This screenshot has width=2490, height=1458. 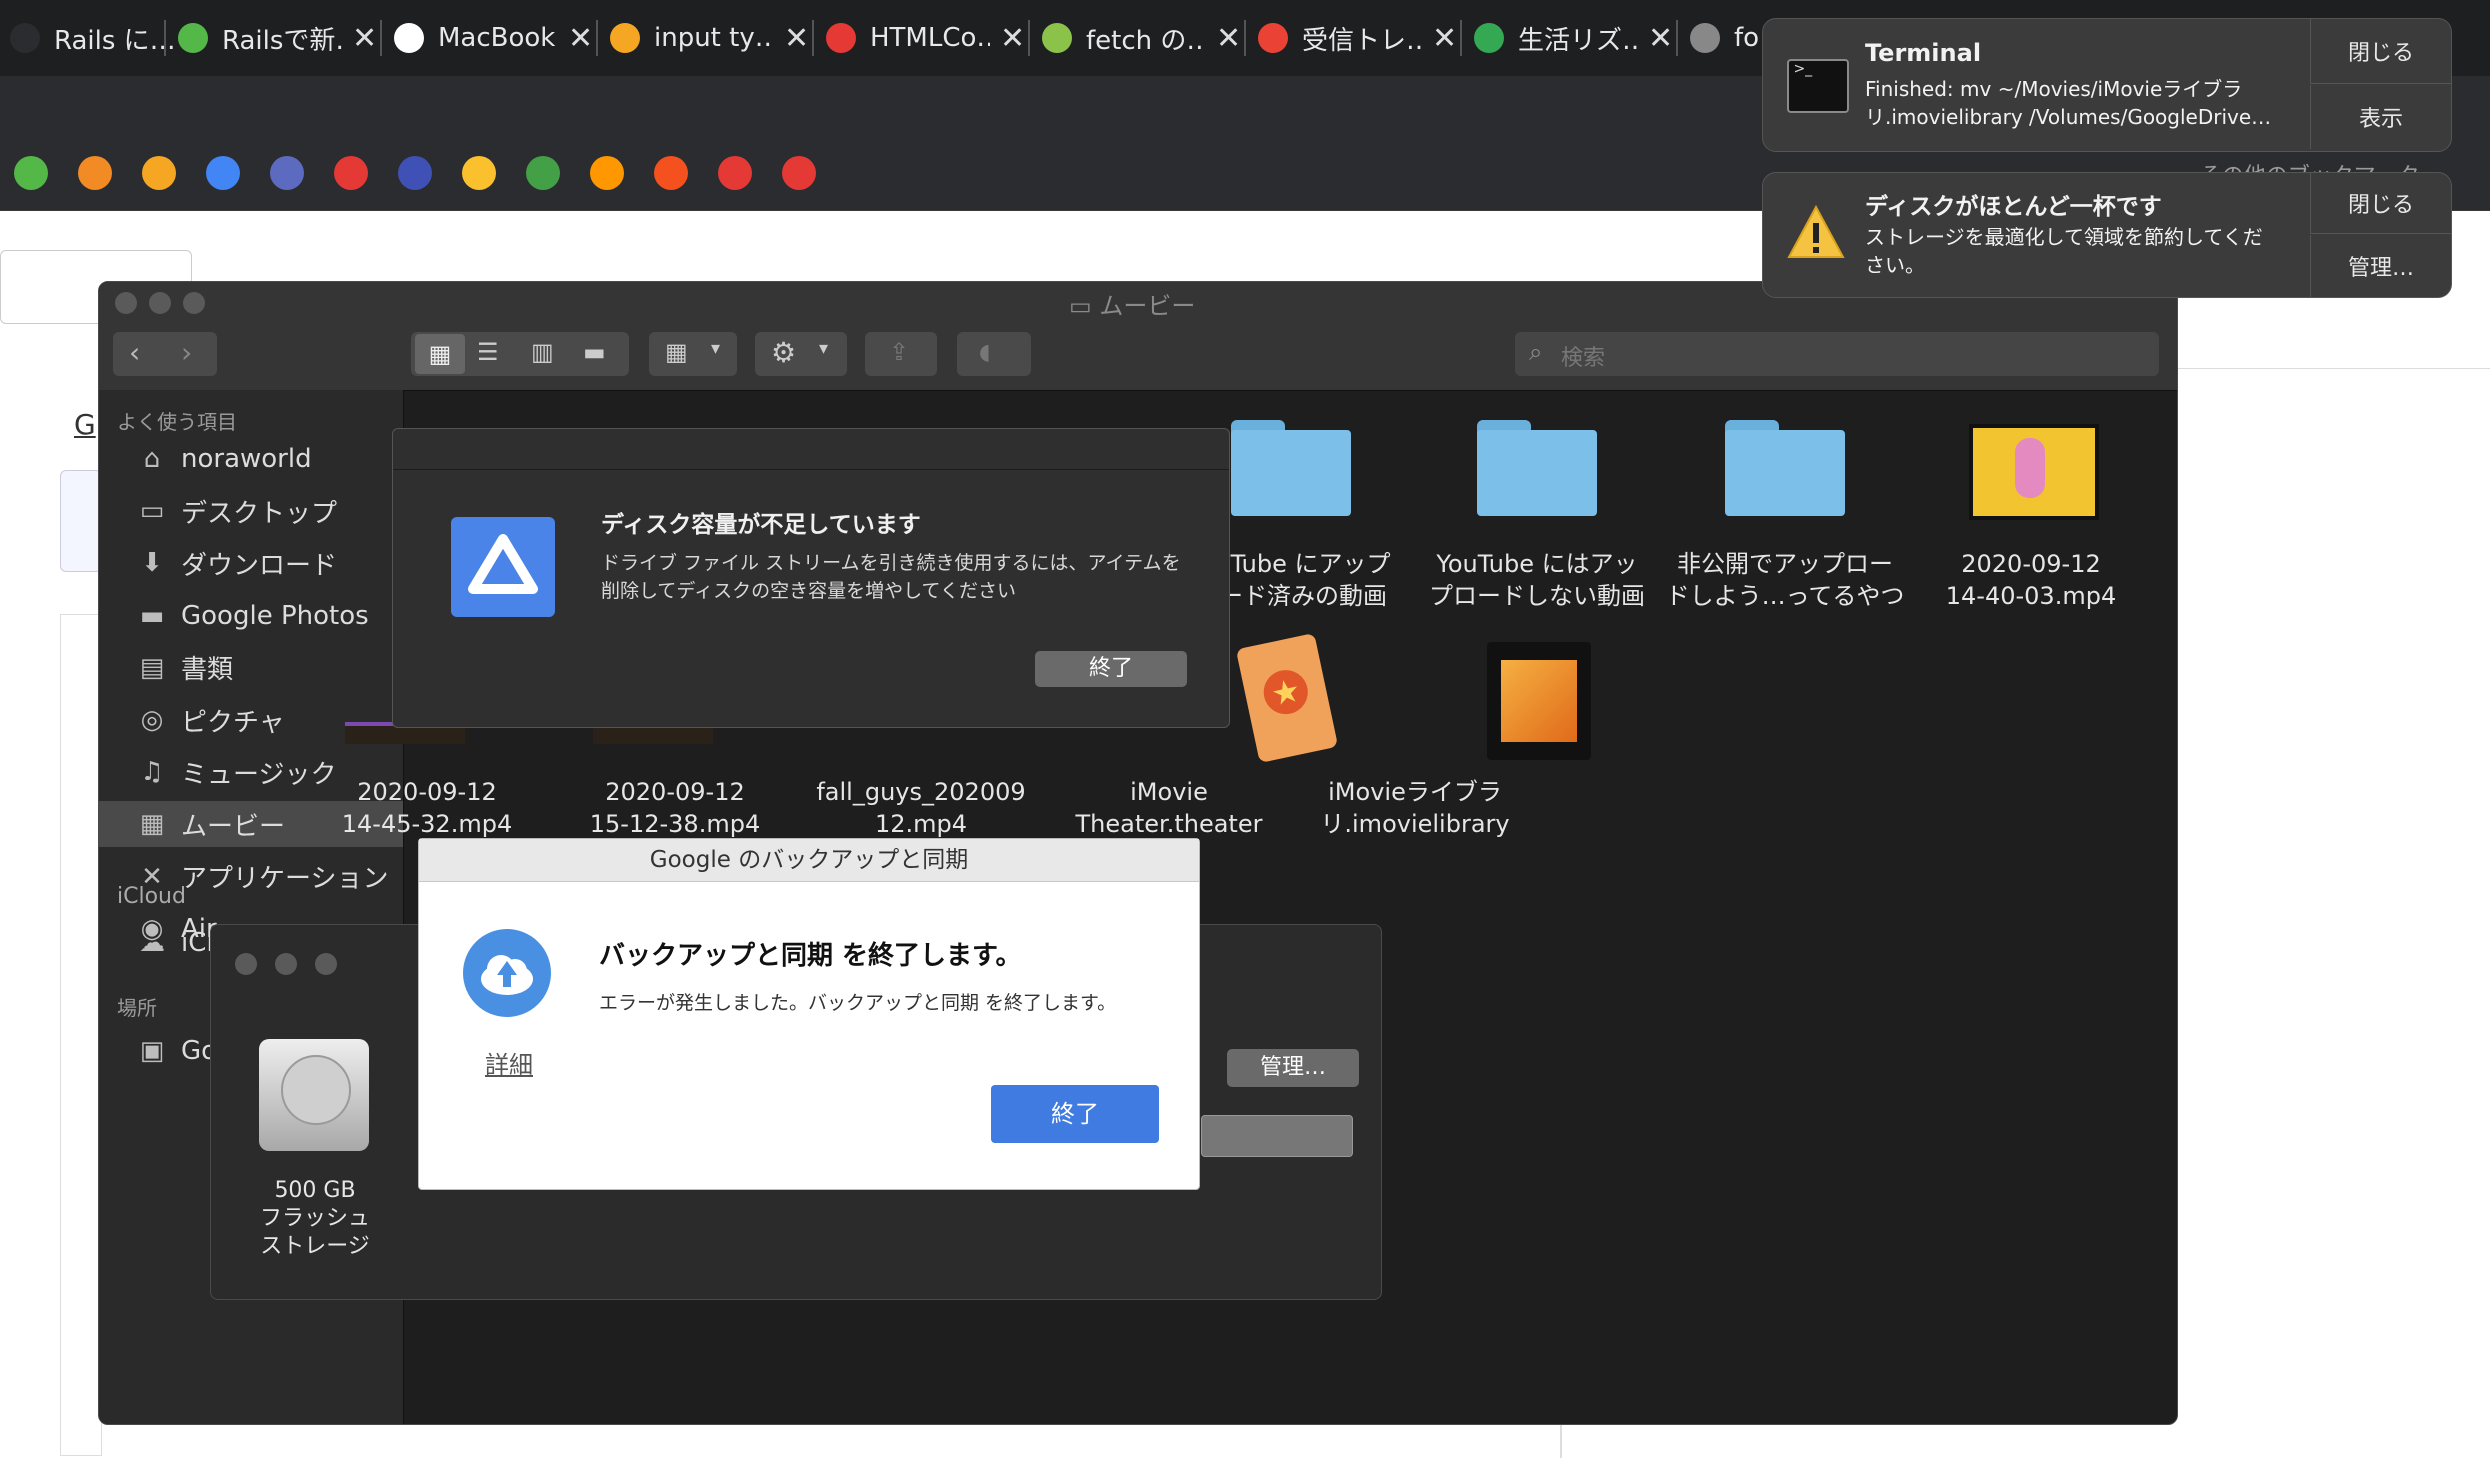 What do you see at coordinates (709, 38) in the screenshot?
I see `browser-tab: input ty… ✕` at bounding box center [709, 38].